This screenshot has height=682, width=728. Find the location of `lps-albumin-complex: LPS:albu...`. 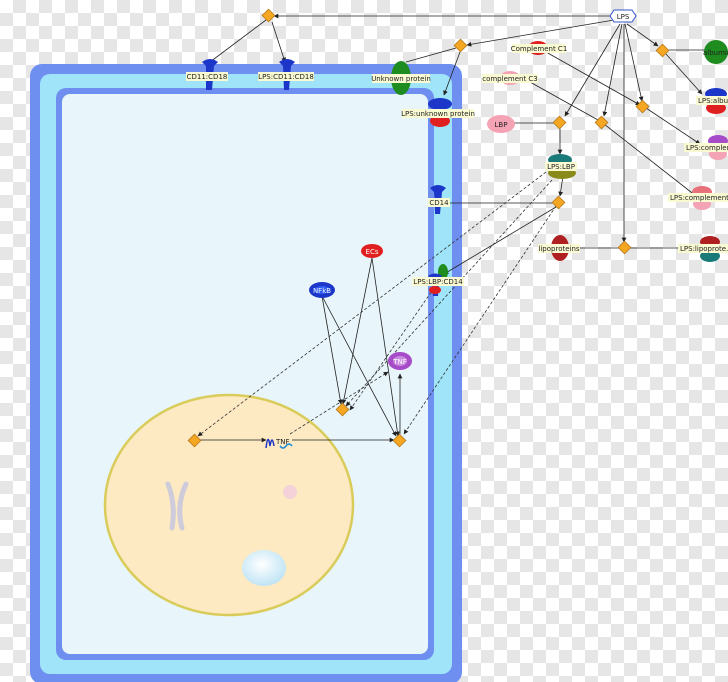

lps-albumin-complex: LPS:albu... is located at coordinates (712, 101).